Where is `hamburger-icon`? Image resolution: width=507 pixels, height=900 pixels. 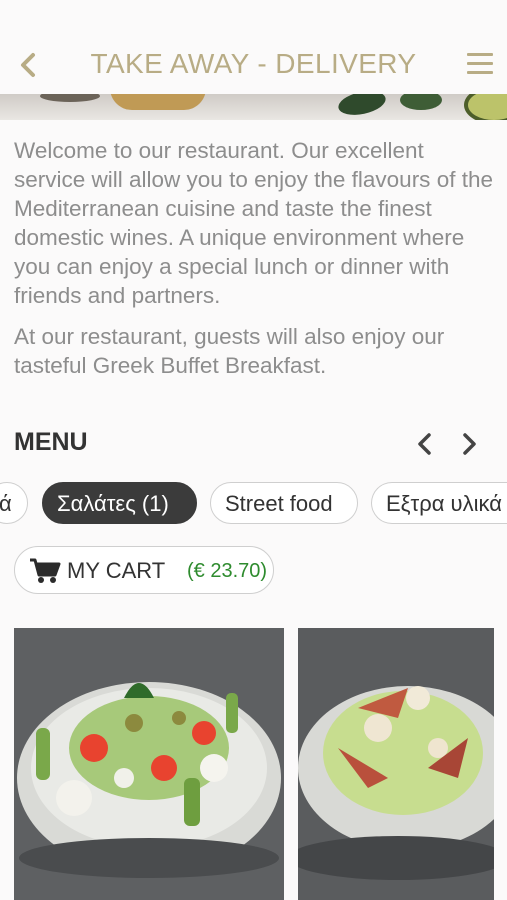 hamburger-icon is located at coordinates (480, 54).